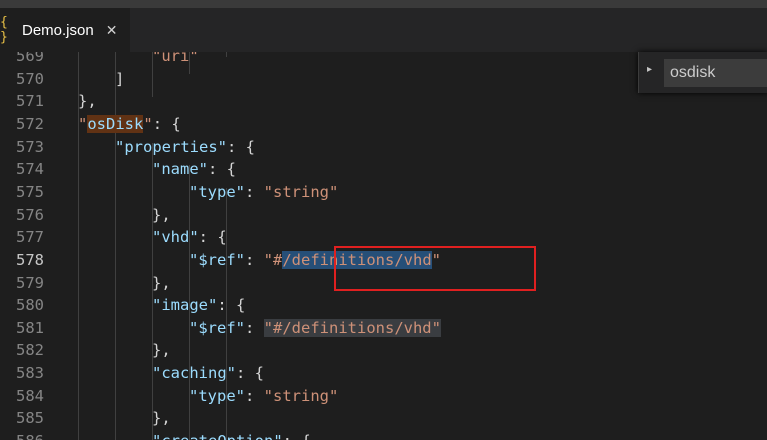 This screenshot has width=767, height=440. What do you see at coordinates (30, 395) in the screenshot?
I see `line-number: 584` at bounding box center [30, 395].